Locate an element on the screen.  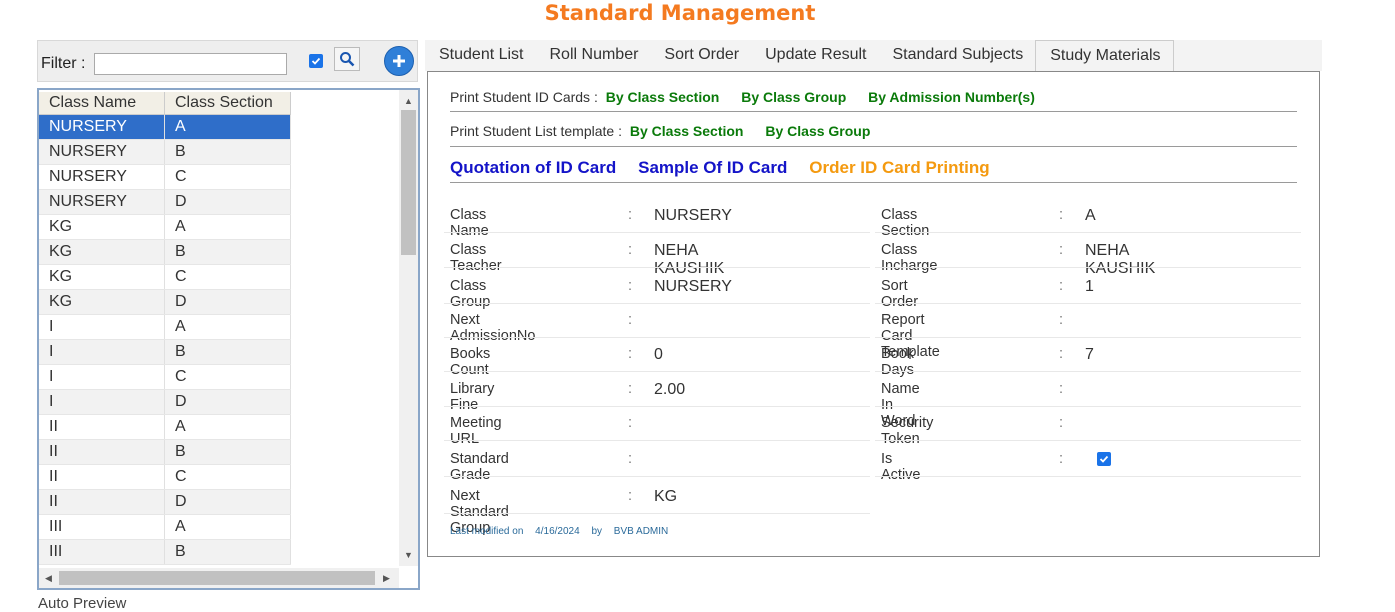
print-id-by-class-group-link: By Class Group is located at coordinates (793, 97).